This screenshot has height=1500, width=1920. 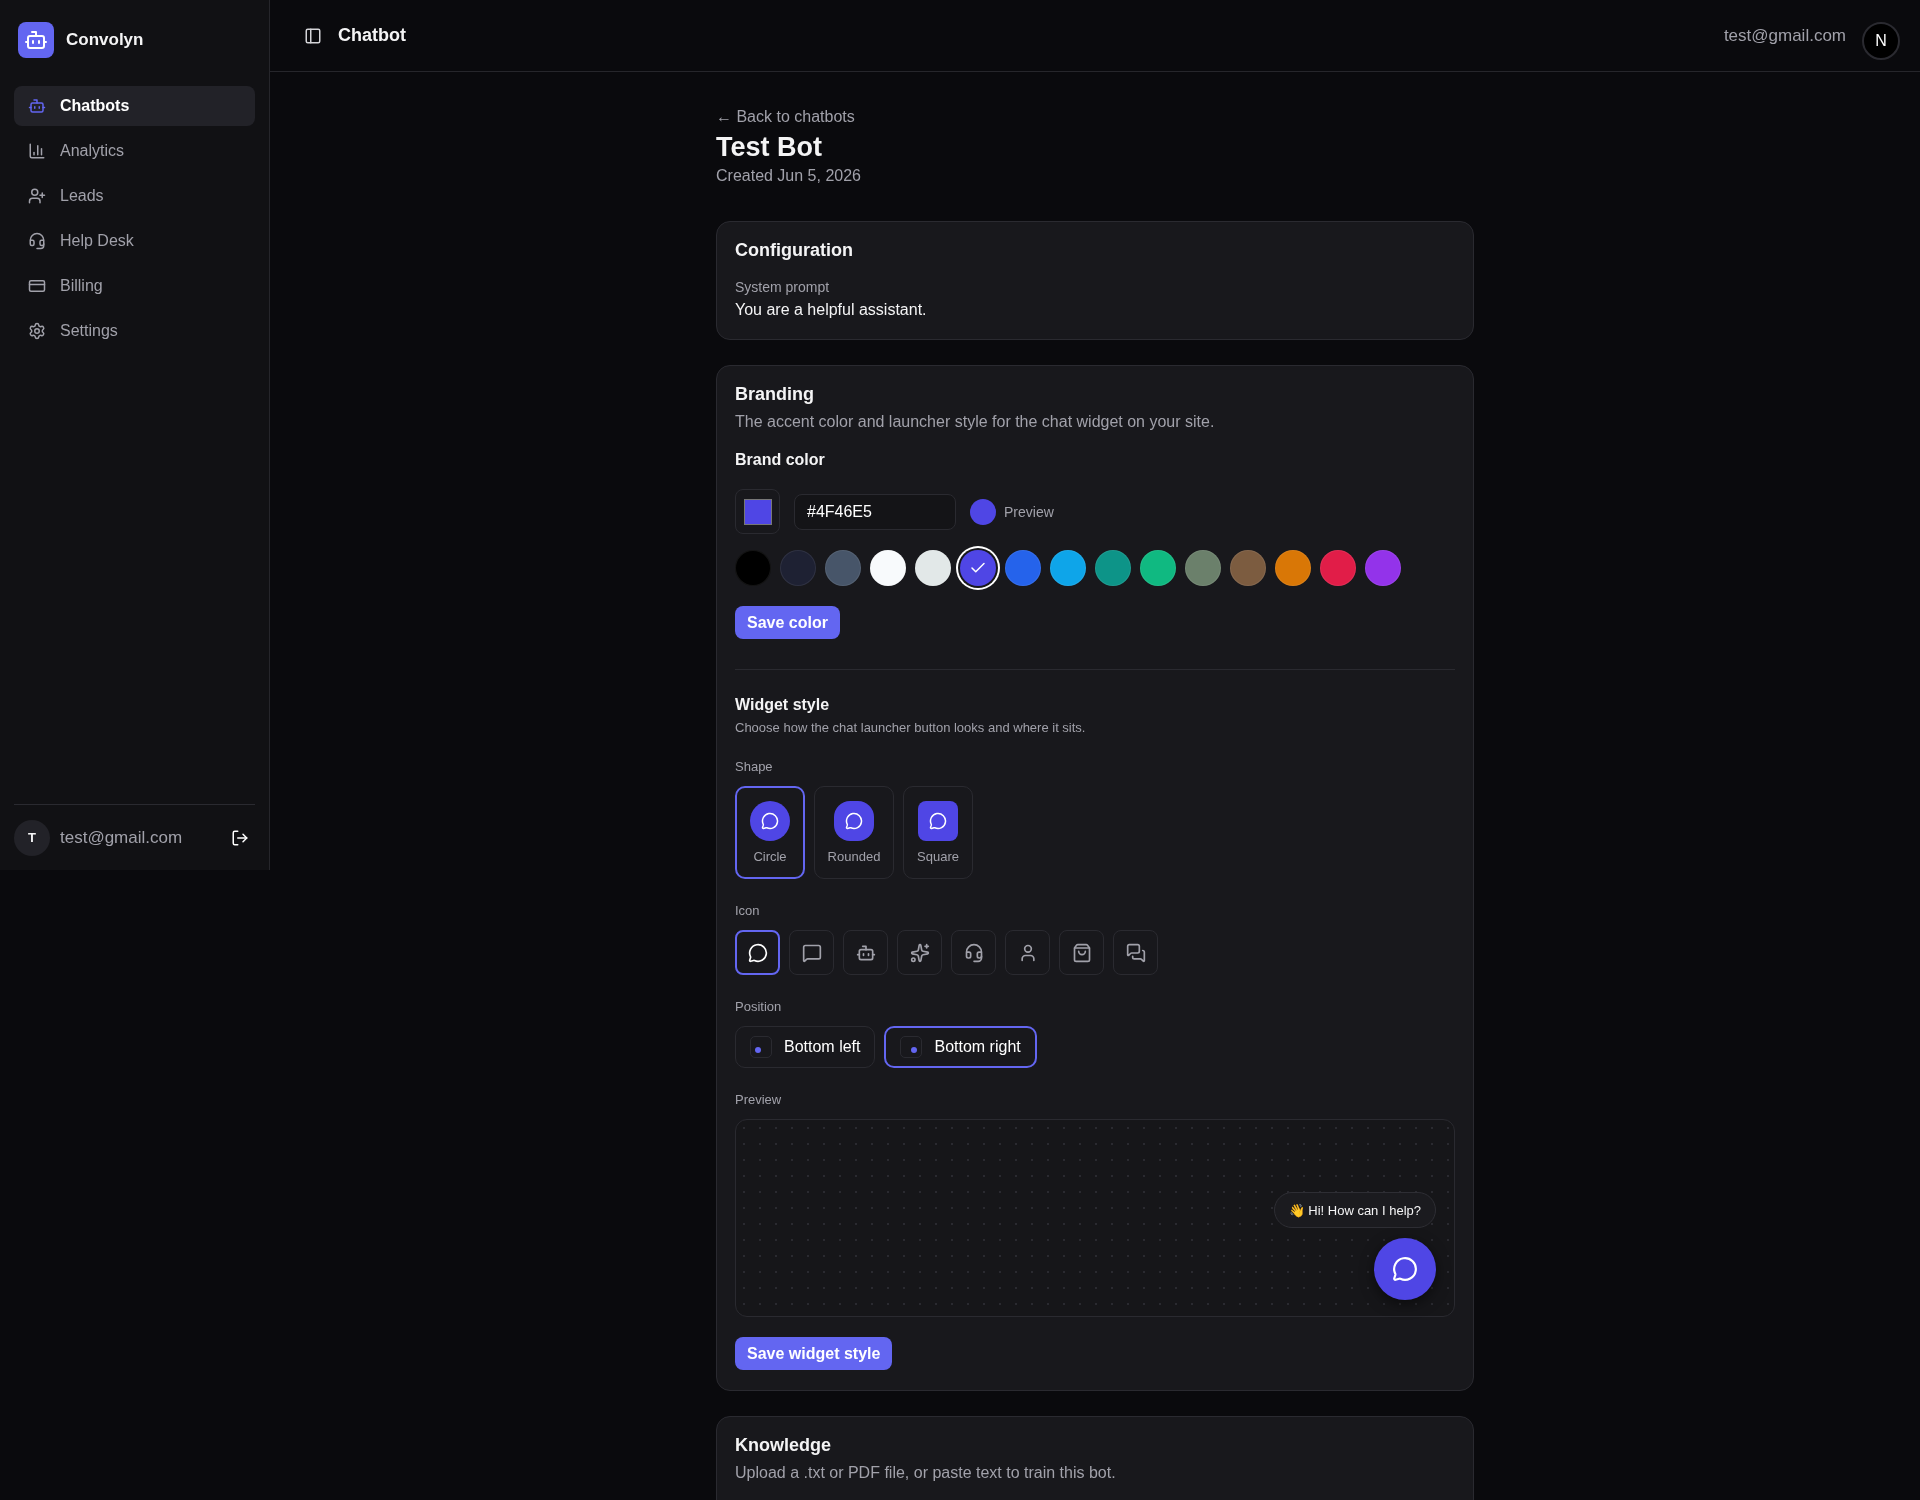 What do you see at coordinates (960, 1047) in the screenshot?
I see `position-option: Bottom right` at bounding box center [960, 1047].